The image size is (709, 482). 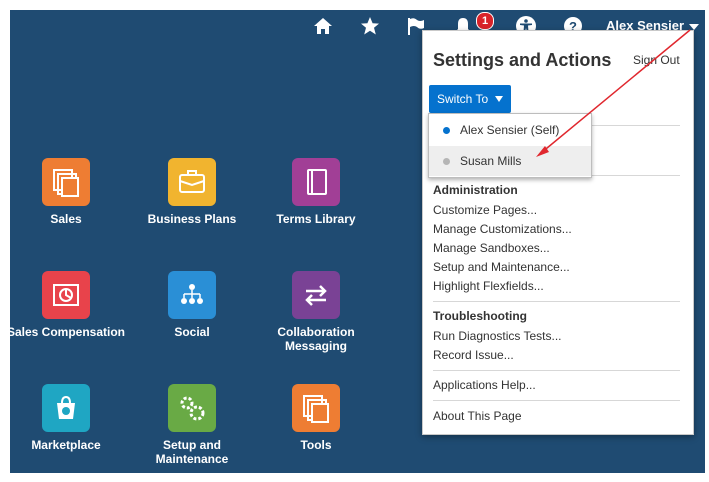 I want to click on unselected-dot-icon, so click(x=446, y=161).